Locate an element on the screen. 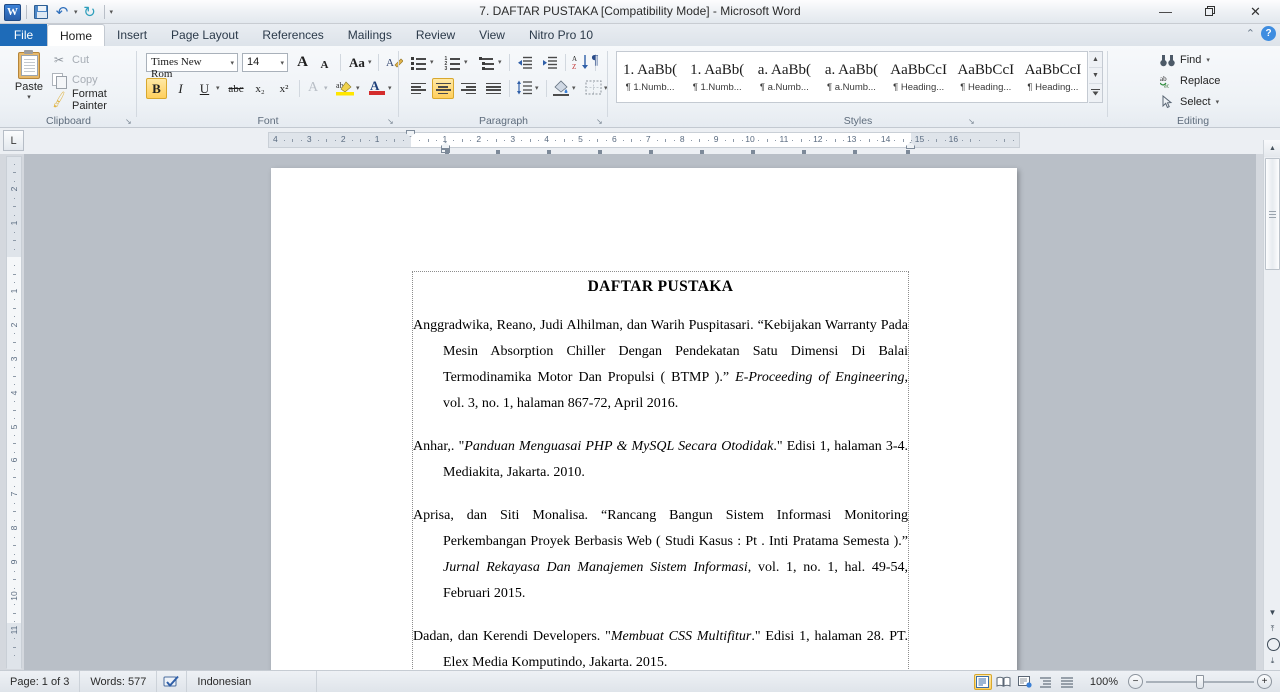 This screenshot has height=692, width=1280. styles-scroll-up-button: ▲ is located at coordinates (1095, 60).